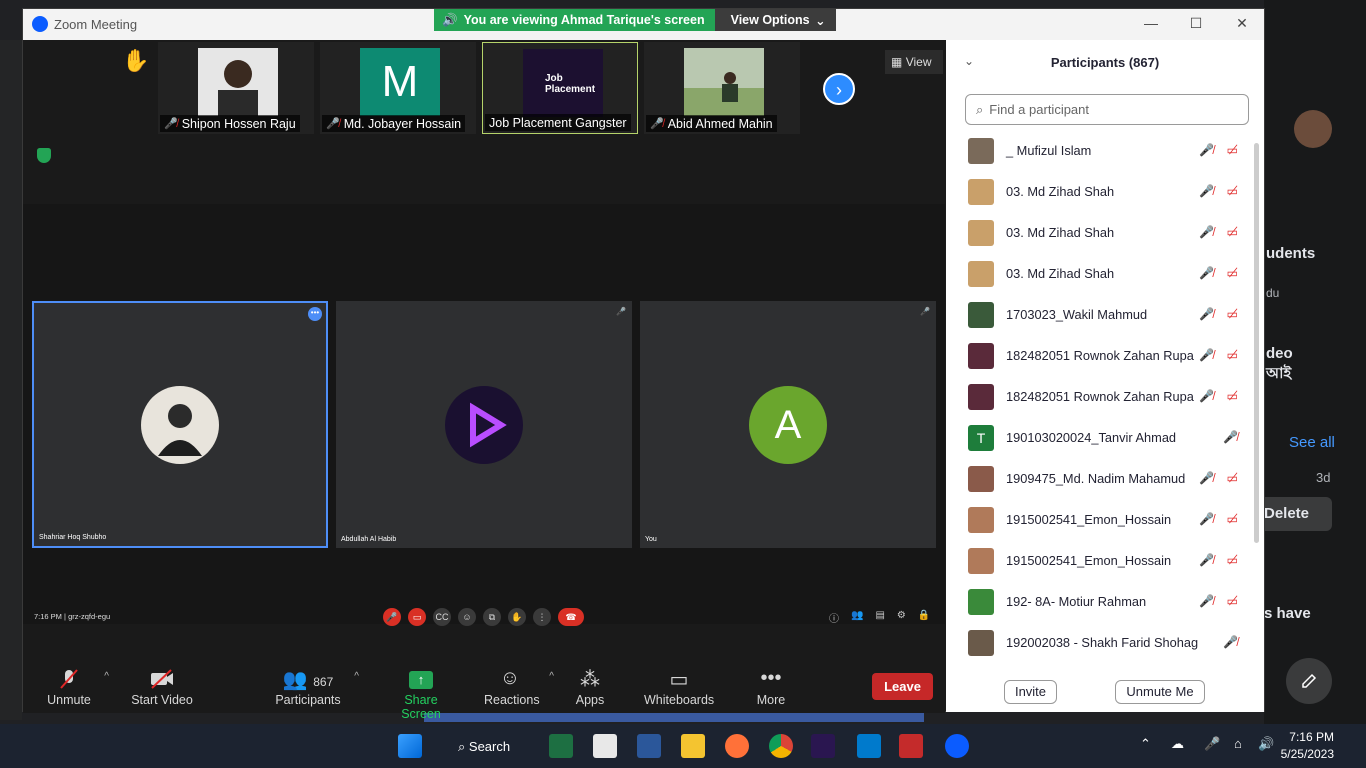 This screenshot has width=1366, height=768. Describe the element at coordinates (693, 746) in the screenshot. I see `file-explorer-icon` at that location.